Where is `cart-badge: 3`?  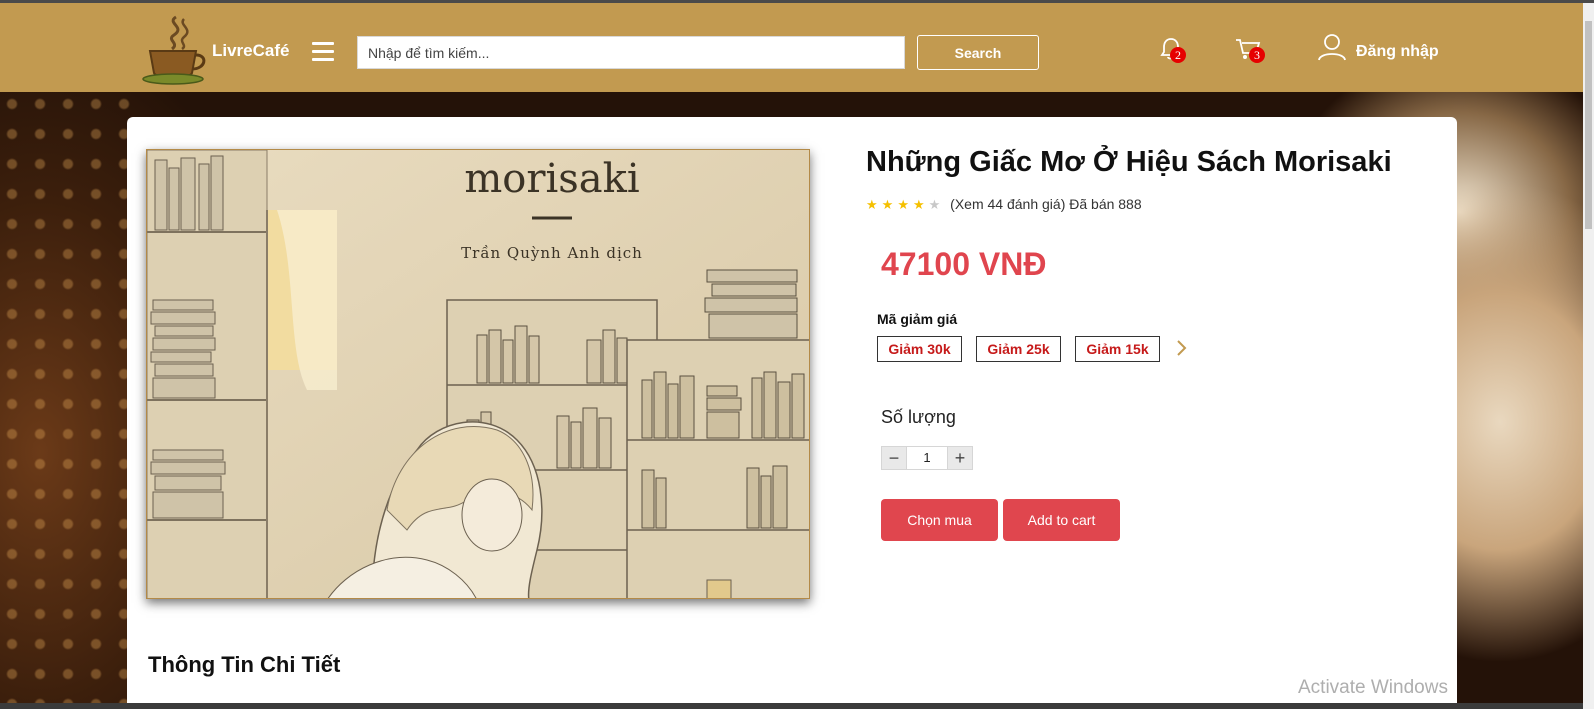
cart-badge: 3 is located at coordinates (1257, 55).